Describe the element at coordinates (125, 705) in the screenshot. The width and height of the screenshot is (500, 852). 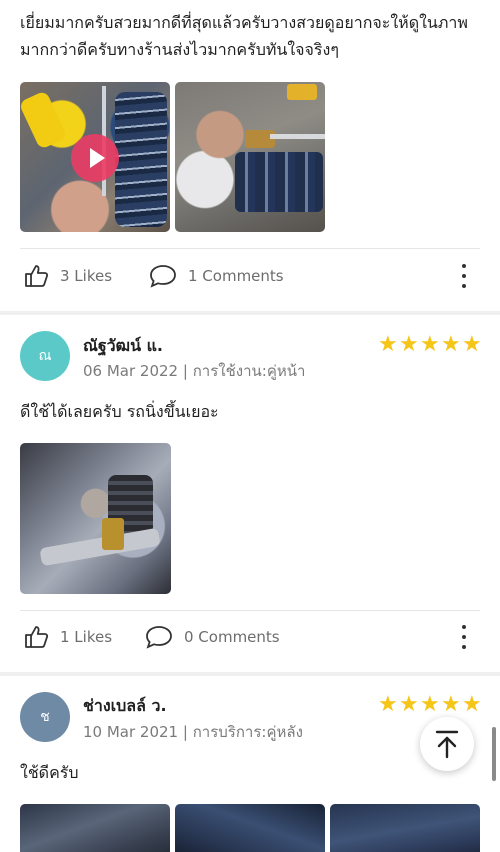
I see `reviewer-name: ช่างเบลล์ ว.` at that location.